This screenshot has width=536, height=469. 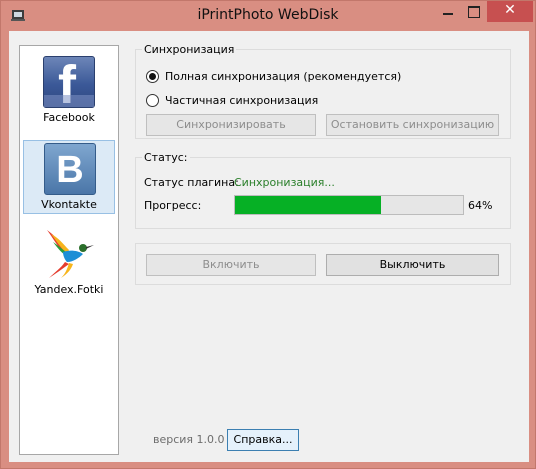 I want to click on hummingbird-logo-icon, so click(x=70, y=254).